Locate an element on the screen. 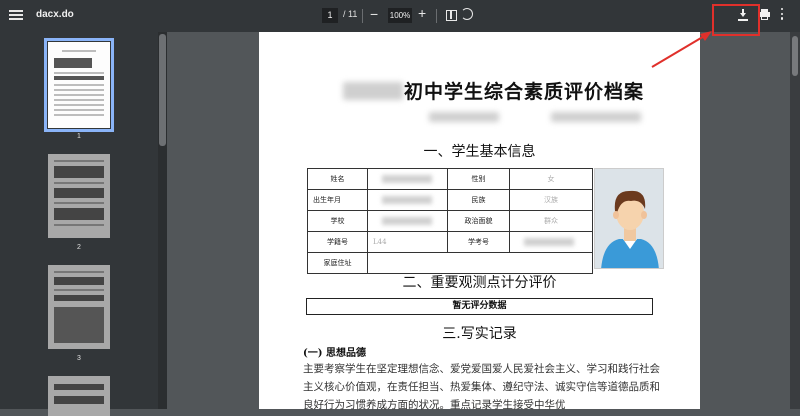  cell-label: 政治面貌 is located at coordinates (478, 221).